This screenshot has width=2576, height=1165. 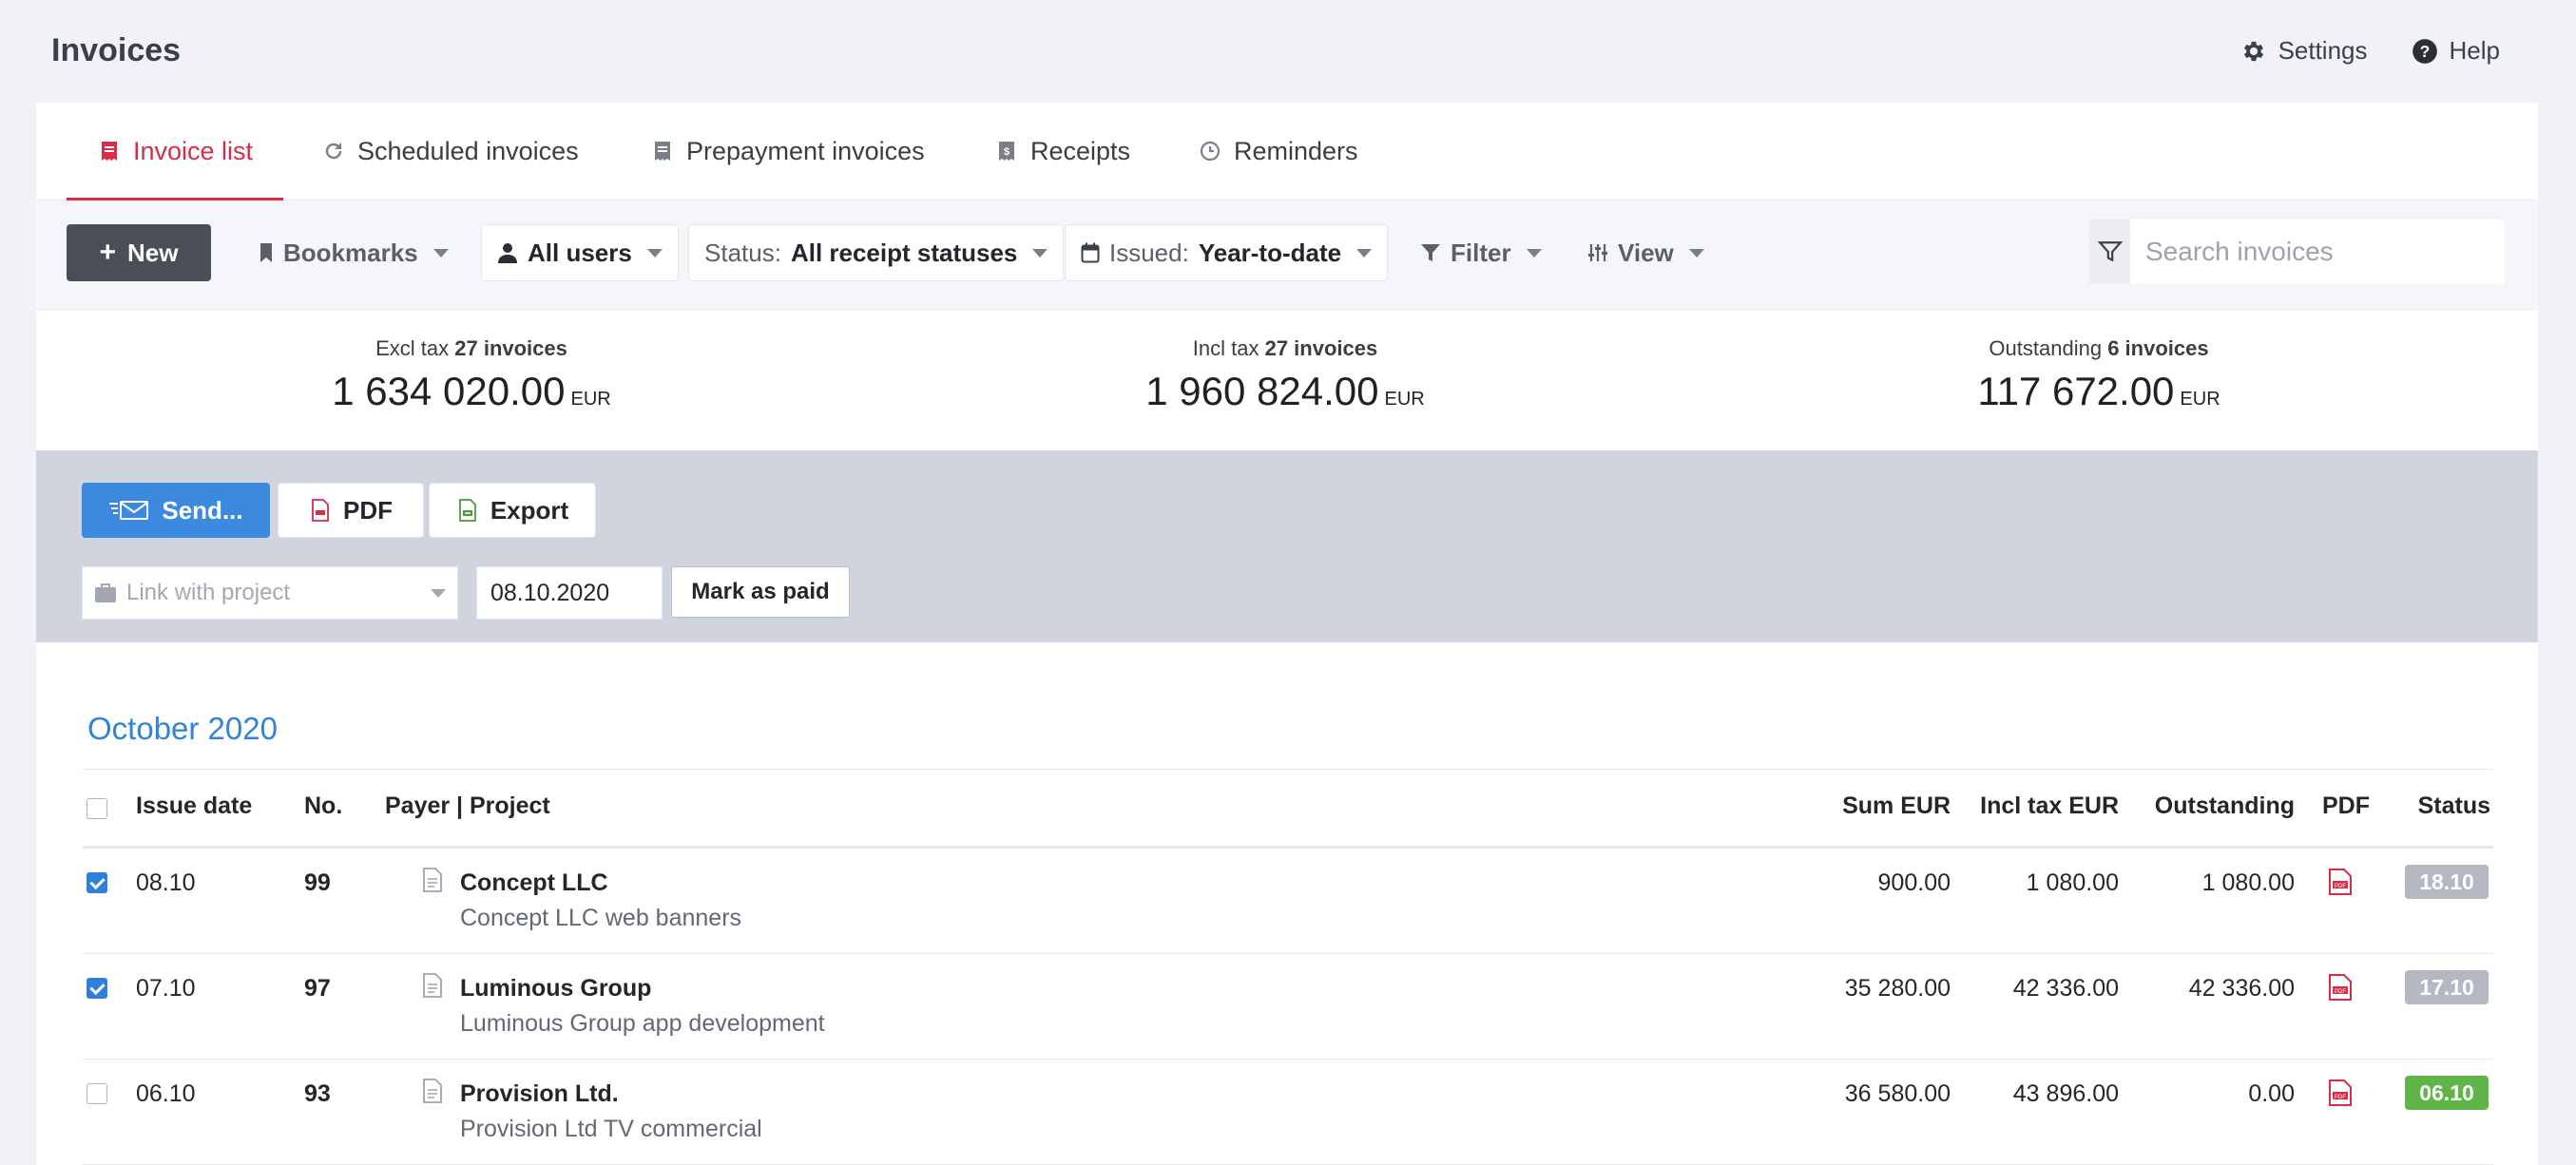 I want to click on search-box, so click(x=2296, y=252).